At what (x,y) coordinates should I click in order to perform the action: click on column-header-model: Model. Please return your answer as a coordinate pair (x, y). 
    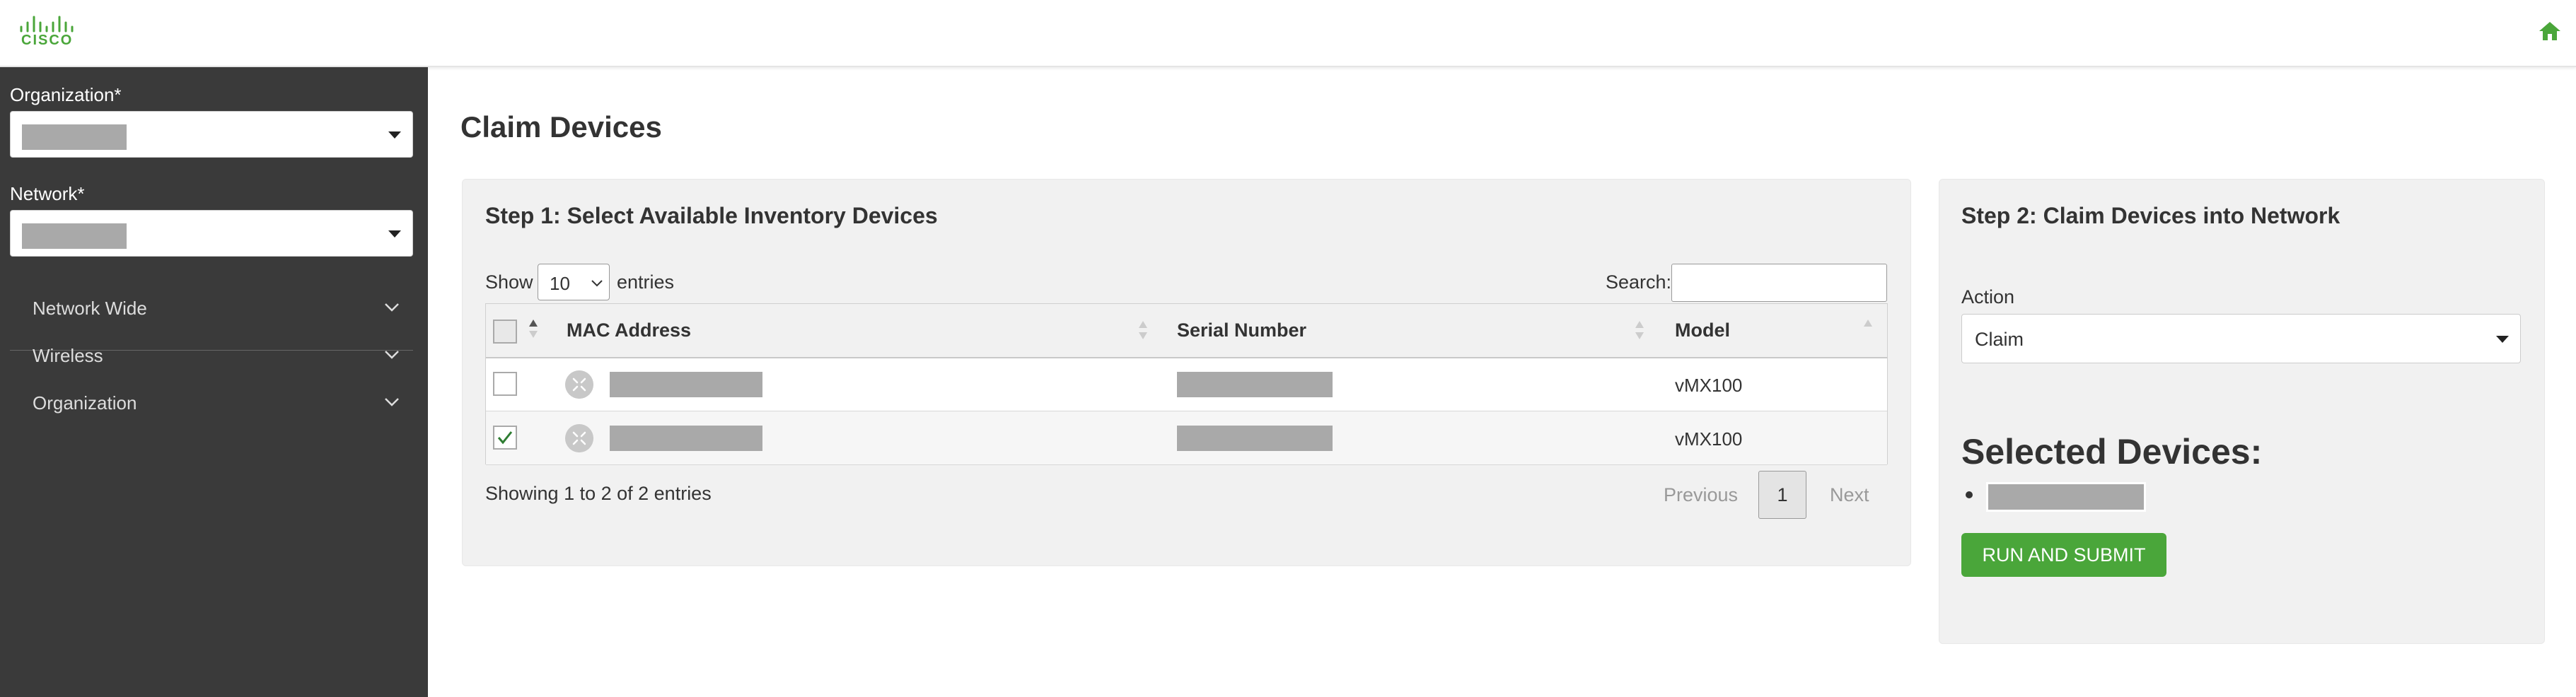
    Looking at the image, I should click on (1702, 330).